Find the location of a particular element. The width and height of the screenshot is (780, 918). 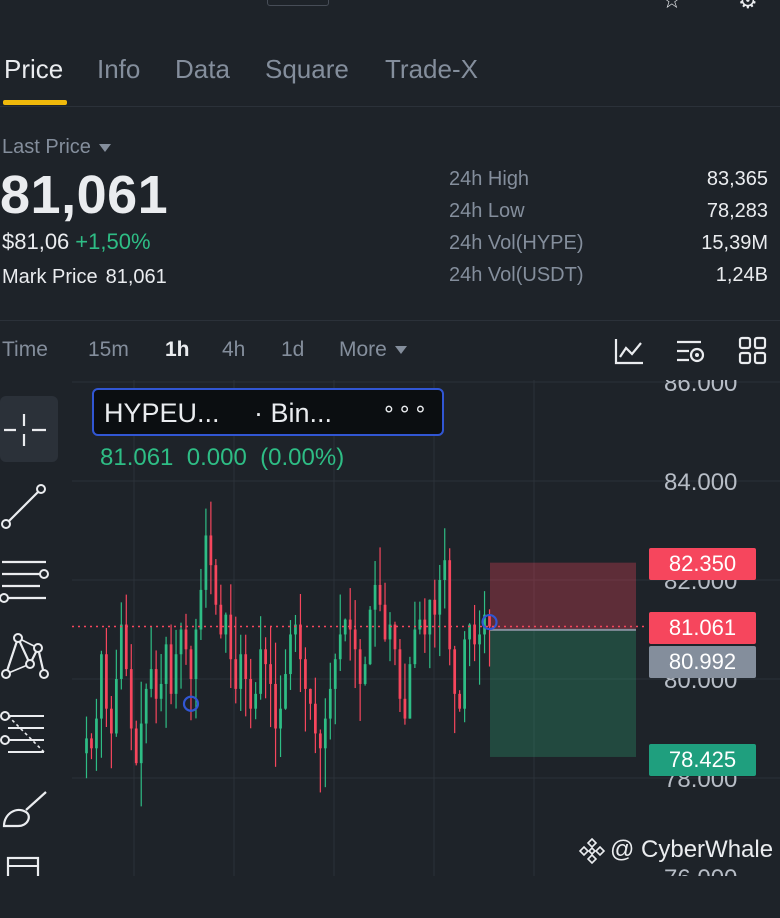

stop-loss-price-tag: 78.425 is located at coordinates (702, 760).